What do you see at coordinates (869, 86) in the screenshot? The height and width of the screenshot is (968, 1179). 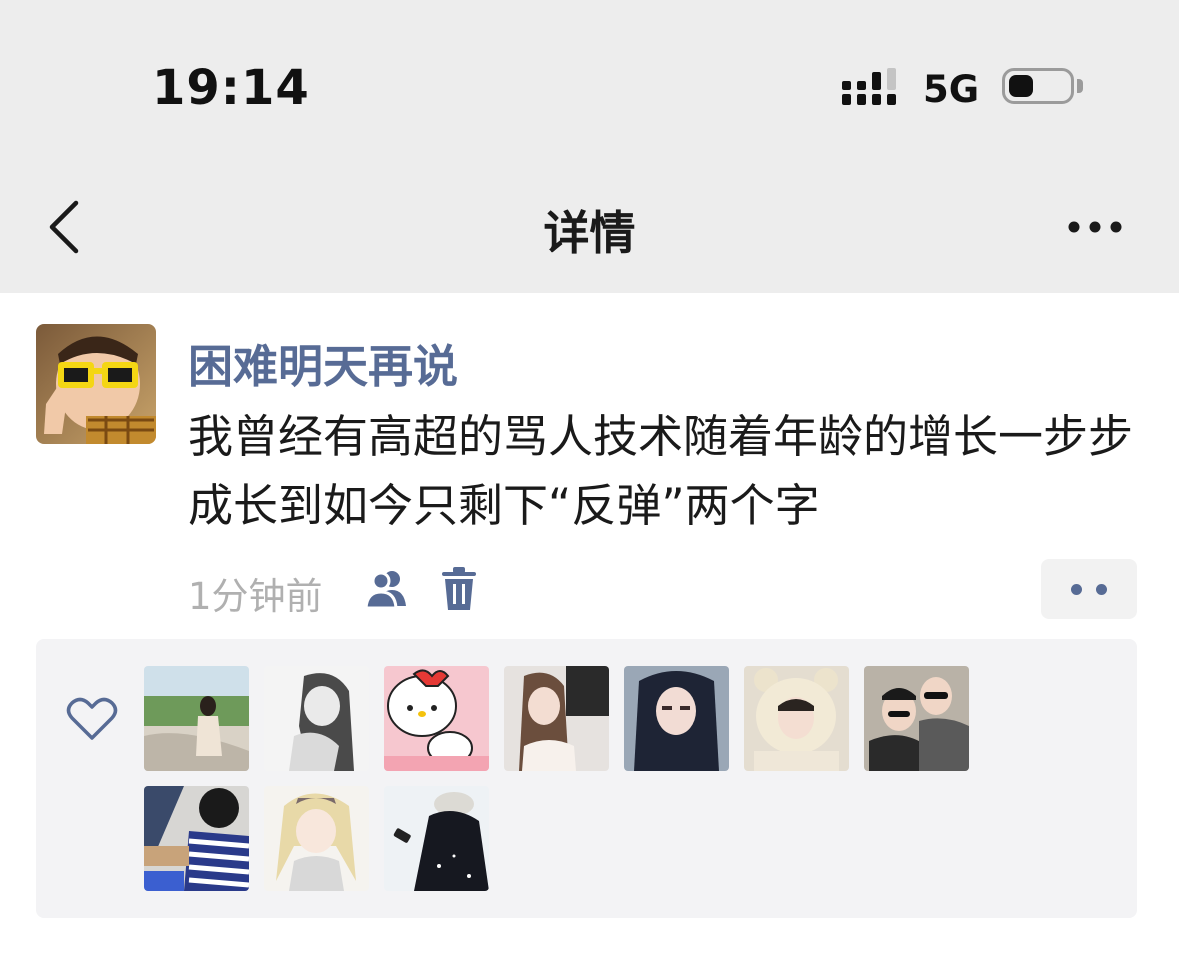 I see `cellular-signal-icon` at bounding box center [869, 86].